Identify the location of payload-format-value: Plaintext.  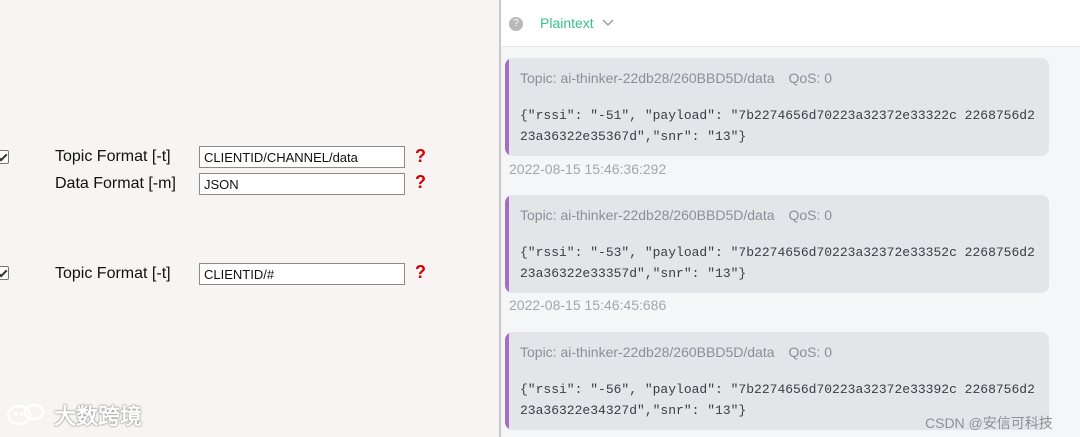
(567, 23).